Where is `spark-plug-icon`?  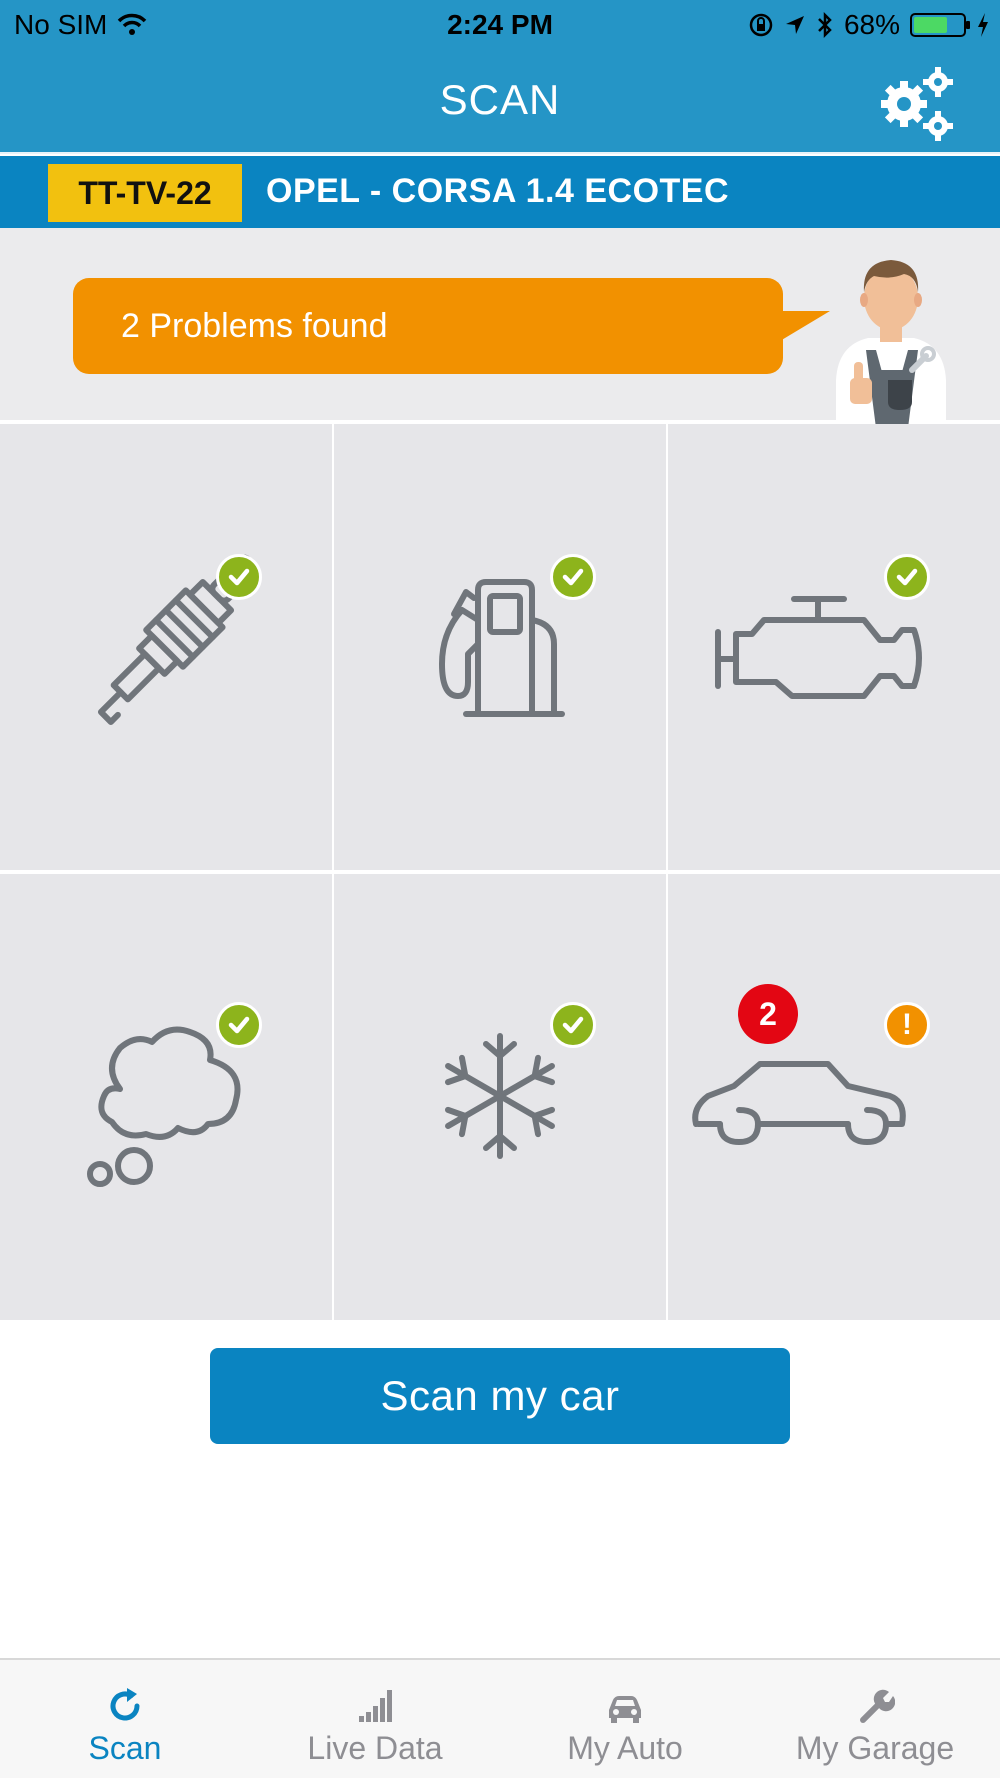
spark-plug-icon is located at coordinates (178, 639).